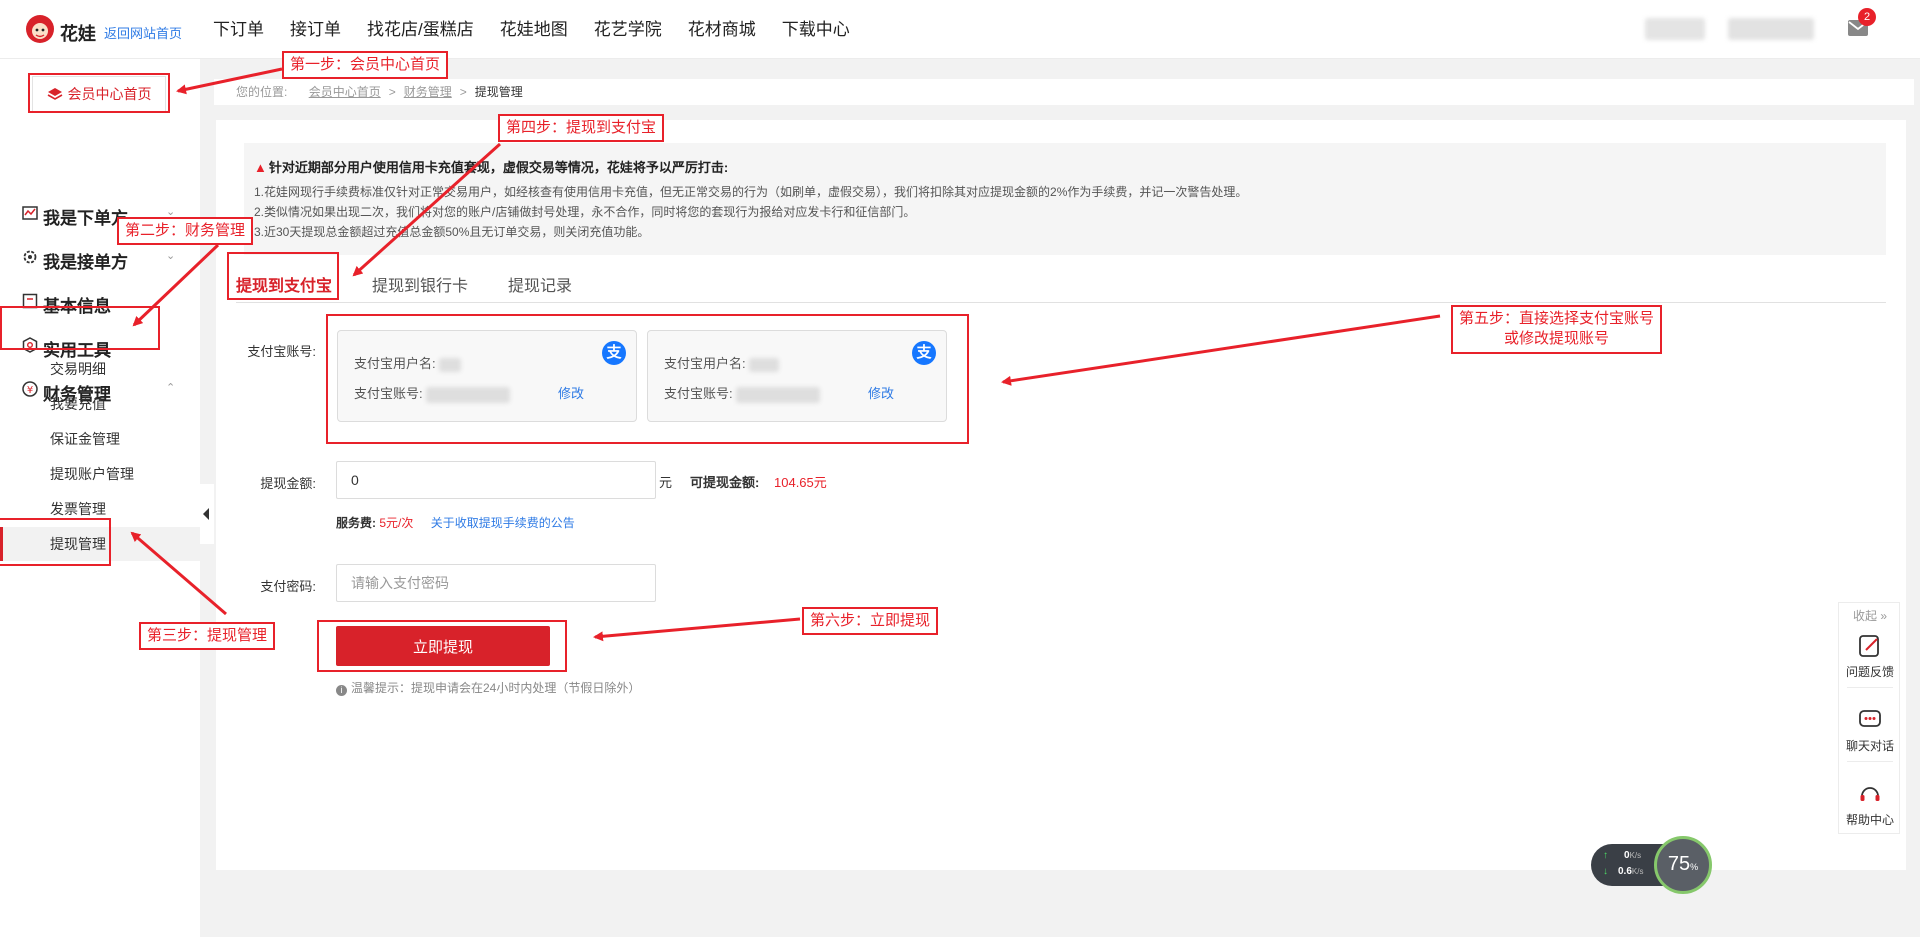  What do you see at coordinates (1694, 867) in the screenshot?
I see `gauge-percent-unit: %` at bounding box center [1694, 867].